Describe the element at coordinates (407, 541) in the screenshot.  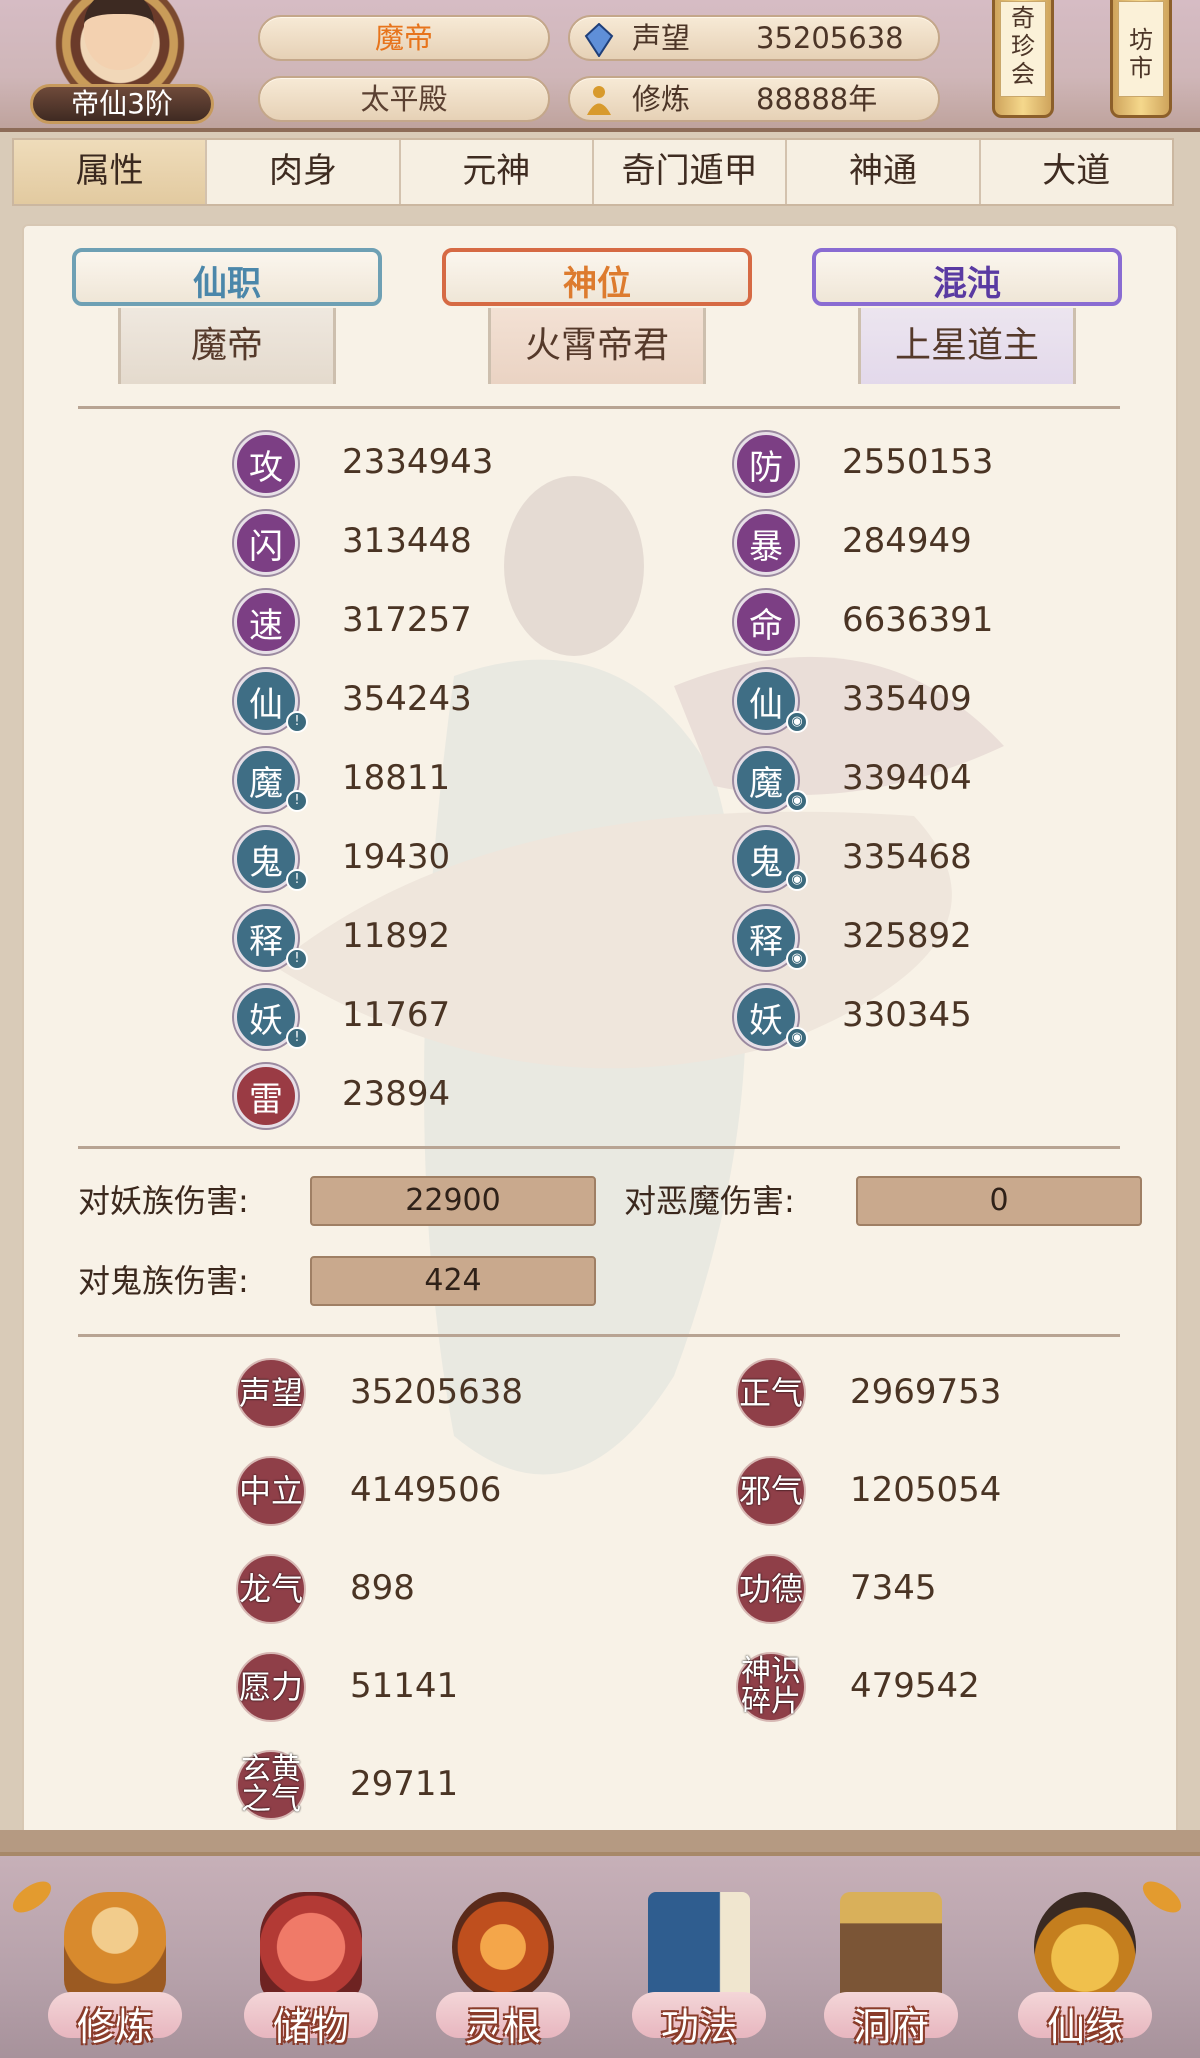
I see `dodge-value: 313448` at that location.